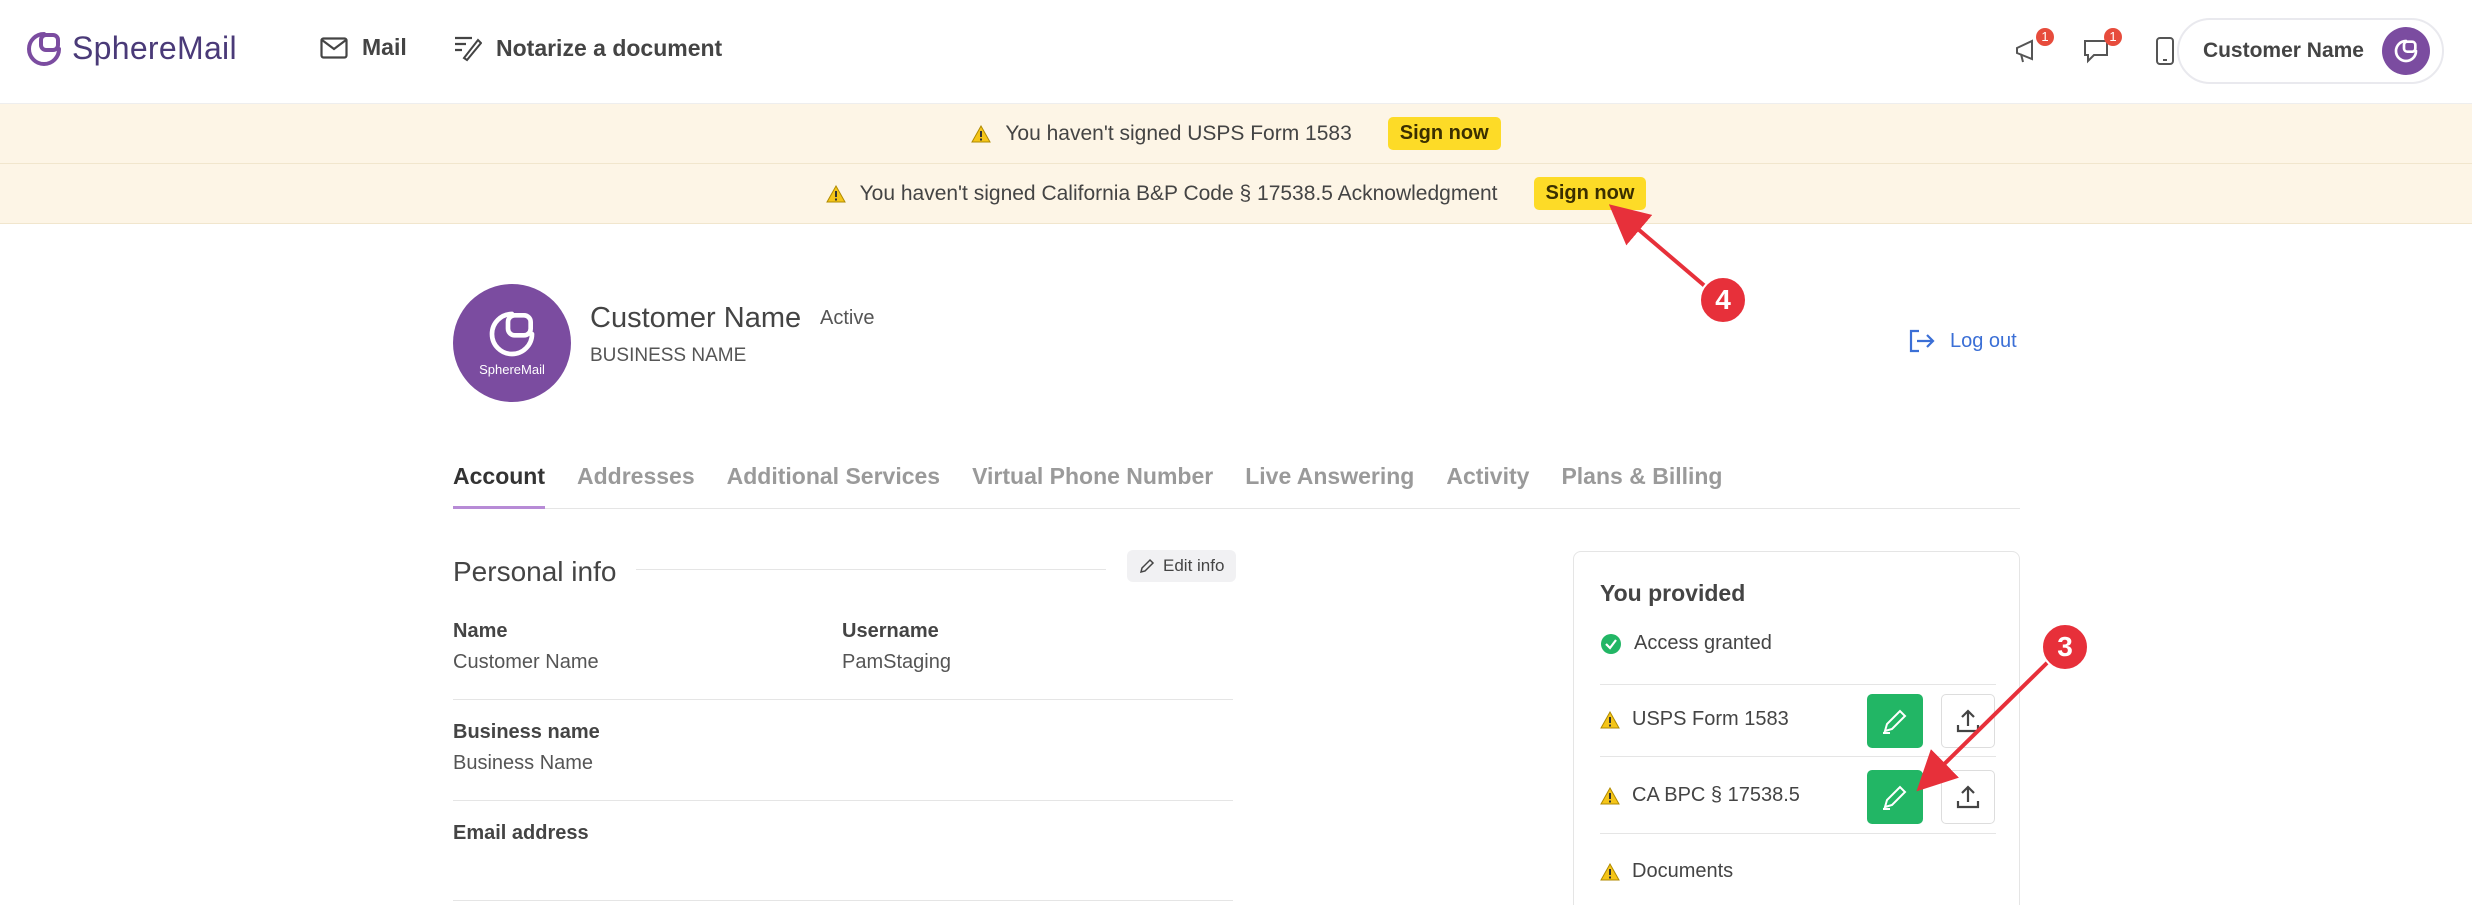 The height and width of the screenshot is (905, 2472). Describe the element at coordinates (1723, 300) in the screenshot. I see `annotation-marker-4: 4` at that location.